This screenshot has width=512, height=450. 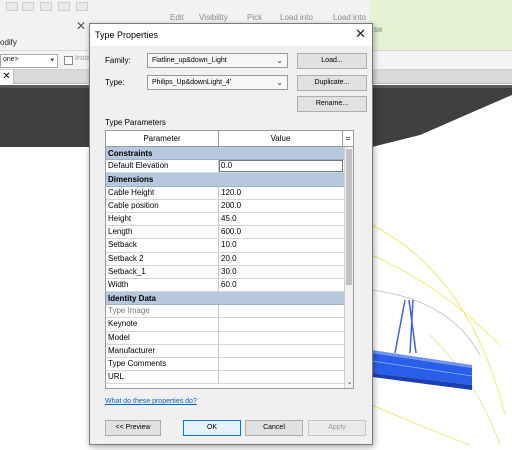 What do you see at coordinates (378, 29) in the screenshot?
I see `ribbon-partial-label: se` at bounding box center [378, 29].